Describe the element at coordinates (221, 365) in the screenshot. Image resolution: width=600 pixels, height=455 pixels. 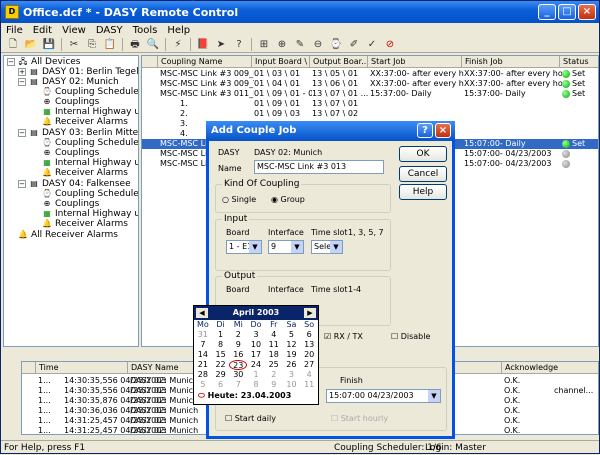
I see `calendar-day: 22` at that location.